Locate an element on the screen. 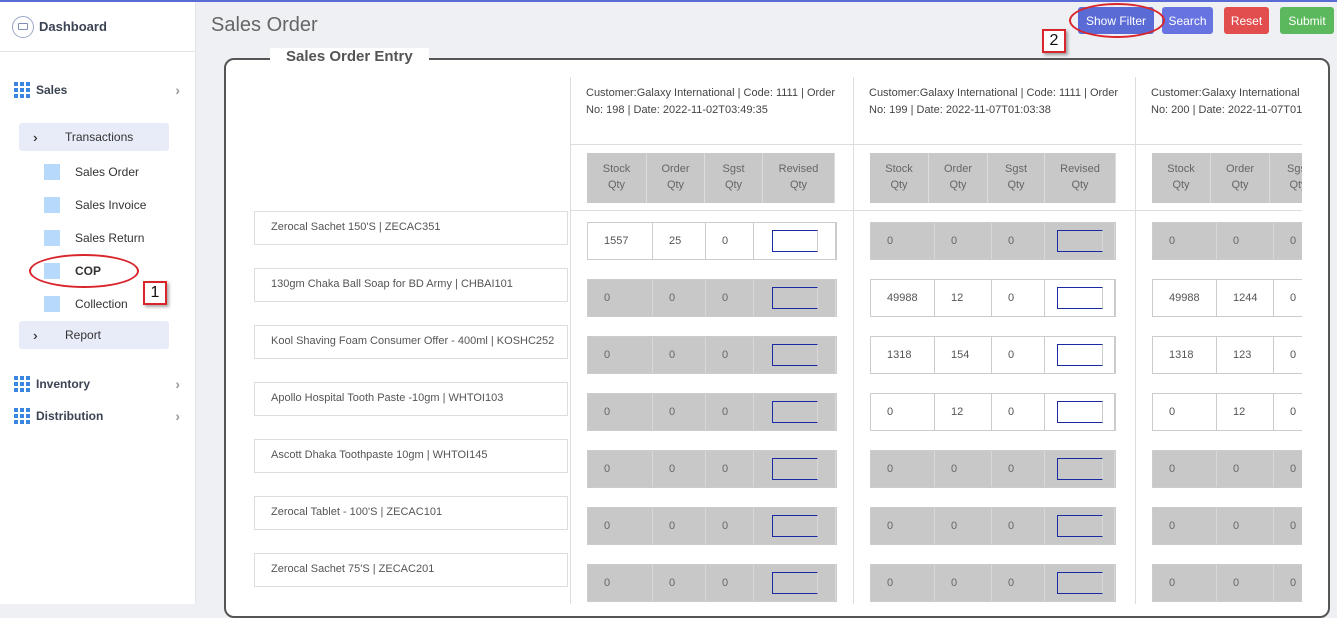  header-divider is located at coordinates (936, 210).